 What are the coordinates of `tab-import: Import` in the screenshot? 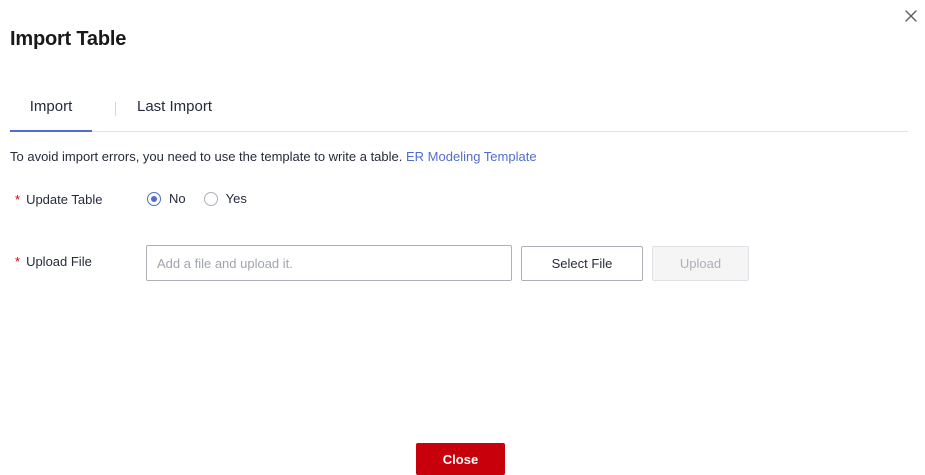 It's located at (51, 113).